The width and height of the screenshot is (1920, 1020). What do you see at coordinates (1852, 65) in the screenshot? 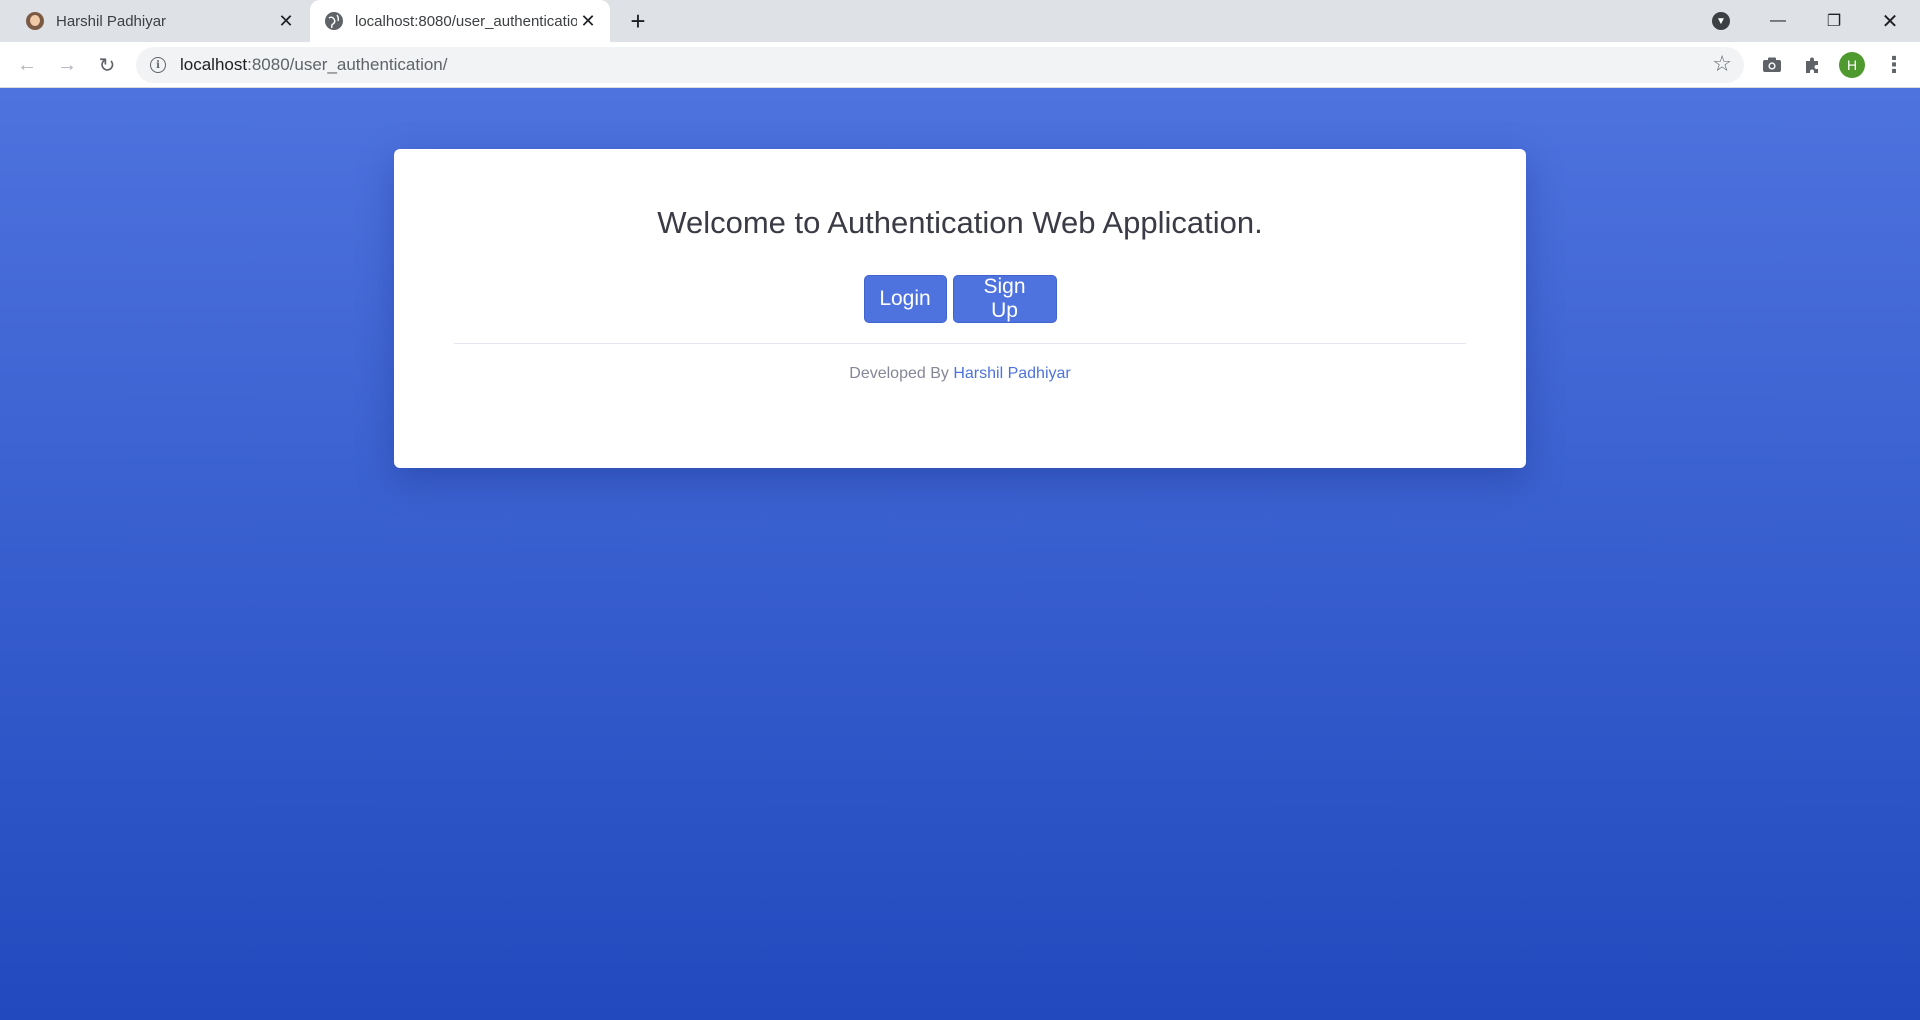
I see `profile-avatar: H` at bounding box center [1852, 65].